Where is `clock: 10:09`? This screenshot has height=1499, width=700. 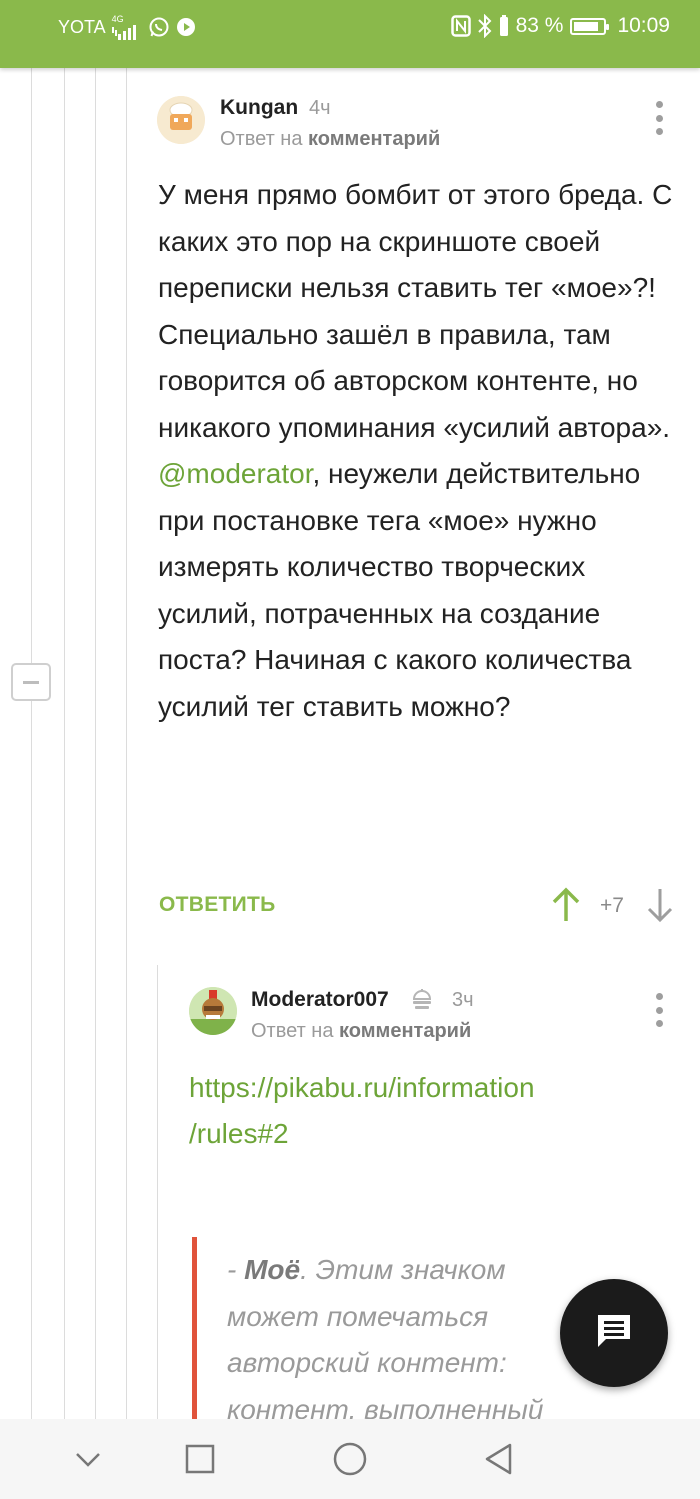 clock: 10:09 is located at coordinates (643, 25).